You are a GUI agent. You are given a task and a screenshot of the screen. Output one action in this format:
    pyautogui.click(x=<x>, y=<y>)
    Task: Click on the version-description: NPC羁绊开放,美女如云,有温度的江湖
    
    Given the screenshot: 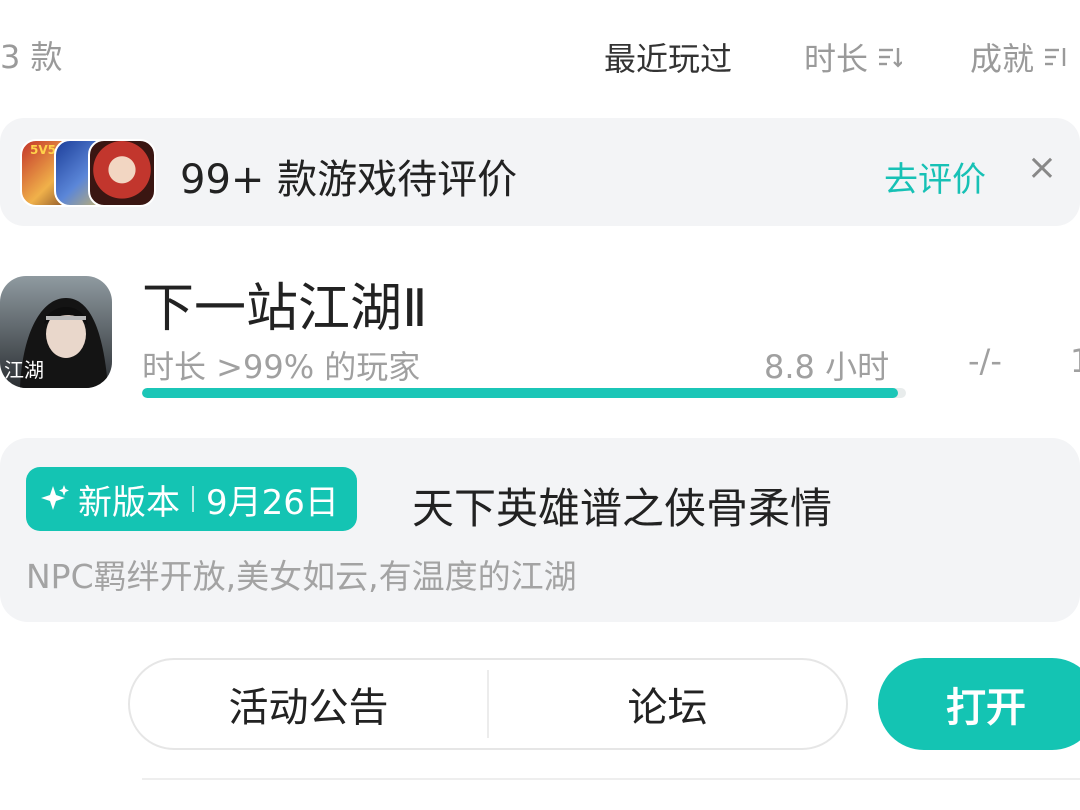 What is the action you would take?
    pyautogui.click(x=301, y=576)
    